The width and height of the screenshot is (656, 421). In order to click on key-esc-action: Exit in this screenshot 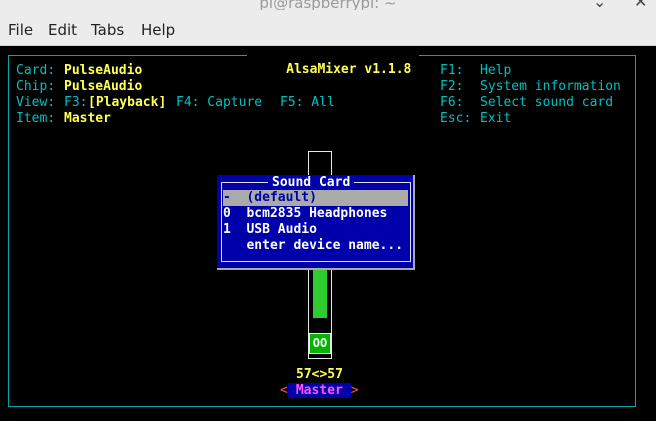, I will do `click(496, 118)`.